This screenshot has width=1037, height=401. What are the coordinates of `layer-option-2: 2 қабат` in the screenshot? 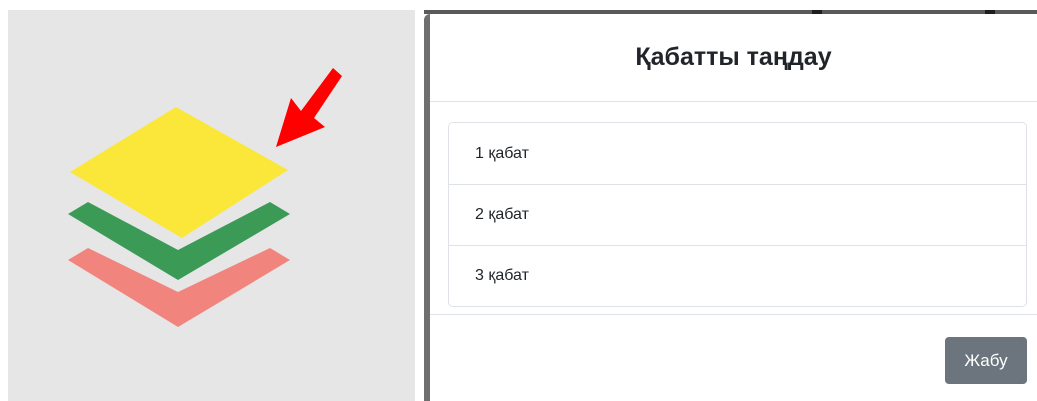 It's located at (737, 214).